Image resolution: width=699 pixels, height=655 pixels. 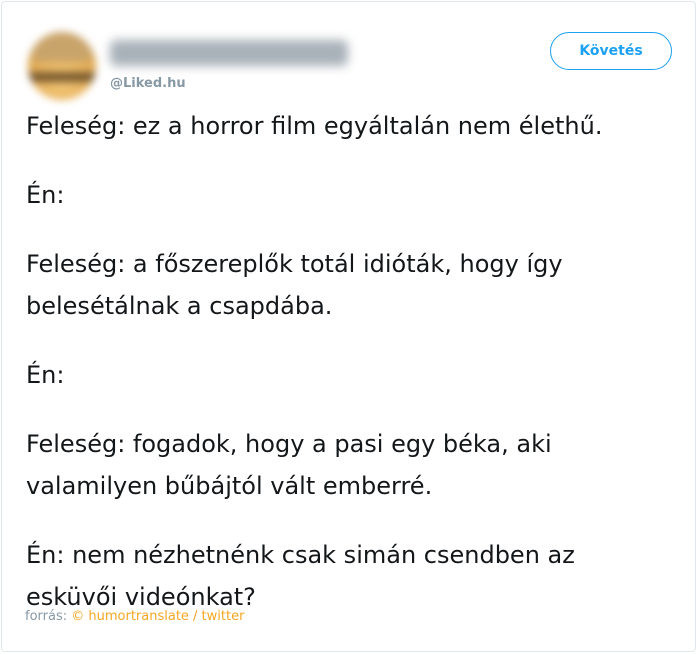 What do you see at coordinates (611, 51) in the screenshot?
I see `follow-button: Követés` at bounding box center [611, 51].